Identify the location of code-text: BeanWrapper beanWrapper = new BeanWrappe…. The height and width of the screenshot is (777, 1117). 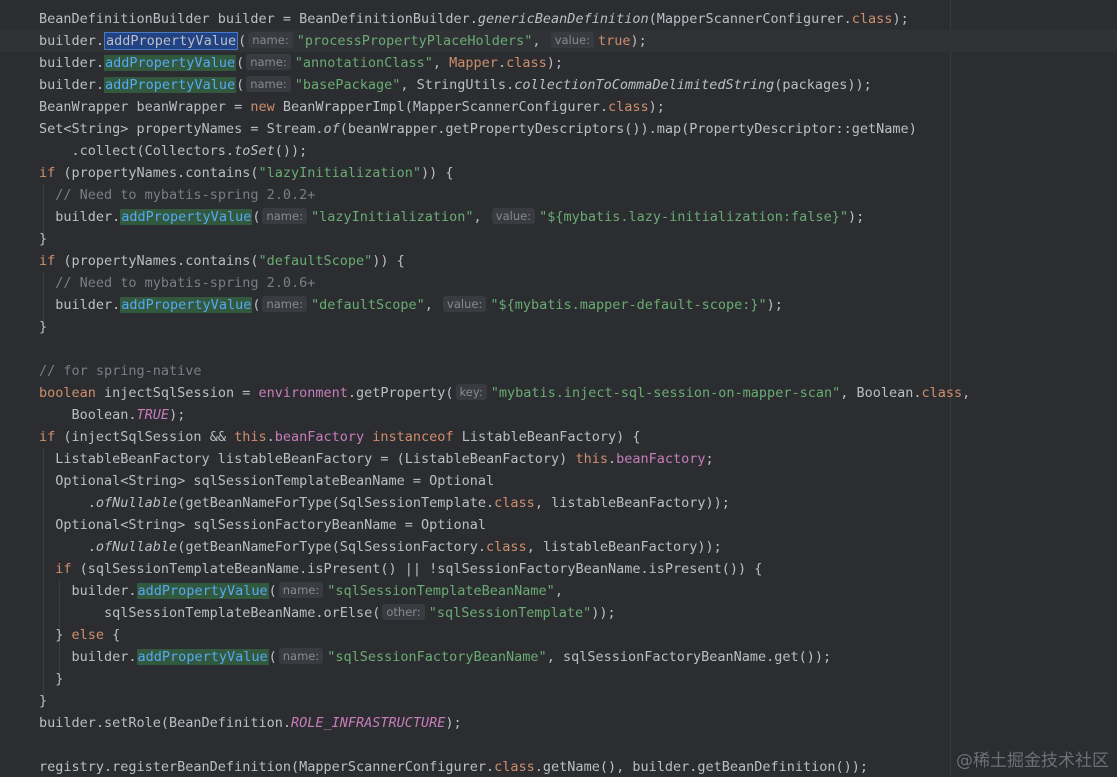
(352, 107).